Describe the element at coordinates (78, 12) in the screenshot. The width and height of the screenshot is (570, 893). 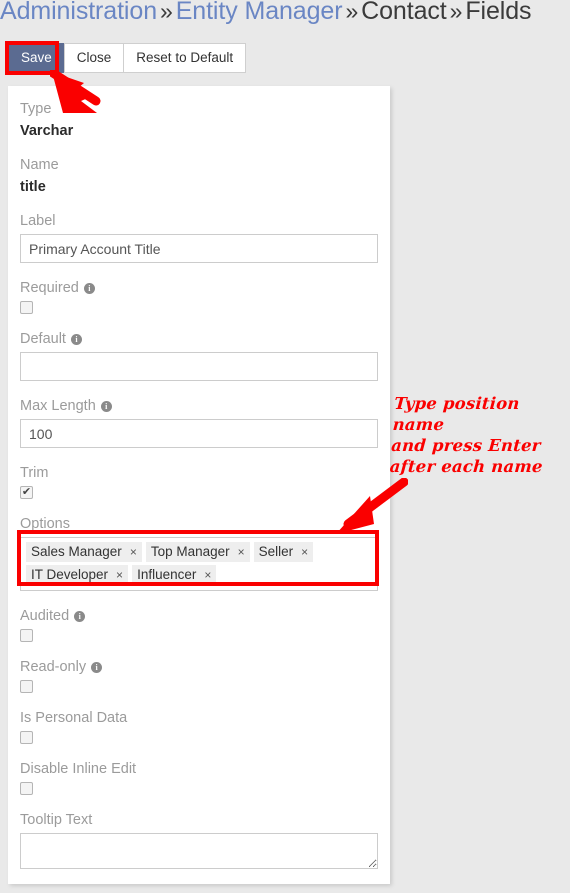
I see `breadcrumb-item-administration: Administration` at that location.